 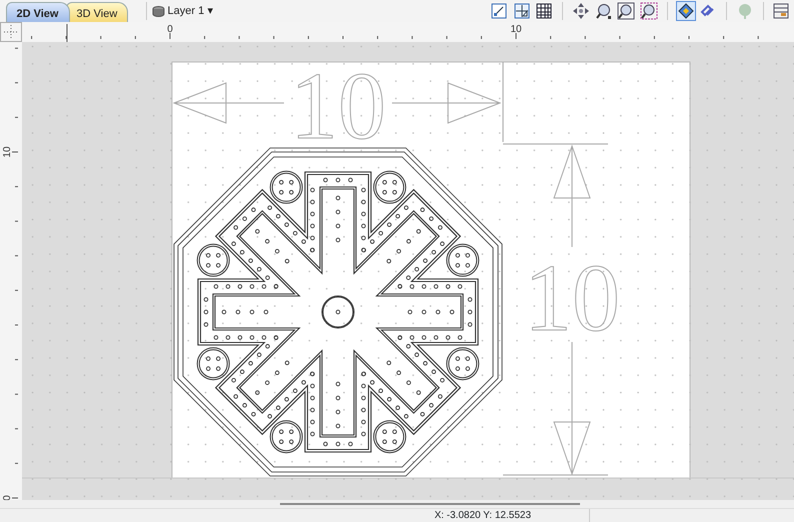 I want to click on layer-icon, so click(x=158, y=11).